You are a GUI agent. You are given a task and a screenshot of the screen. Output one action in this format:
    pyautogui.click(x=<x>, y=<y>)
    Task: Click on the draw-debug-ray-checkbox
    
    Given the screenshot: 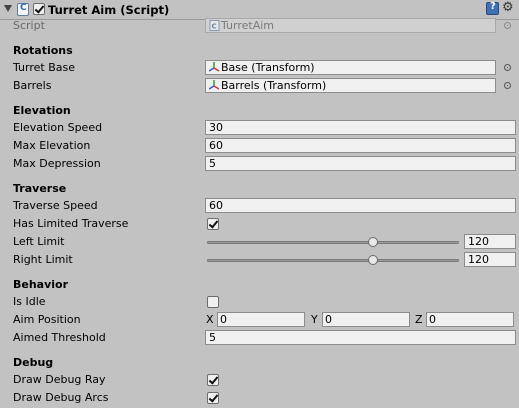 What is the action you would take?
    pyautogui.click(x=213, y=380)
    